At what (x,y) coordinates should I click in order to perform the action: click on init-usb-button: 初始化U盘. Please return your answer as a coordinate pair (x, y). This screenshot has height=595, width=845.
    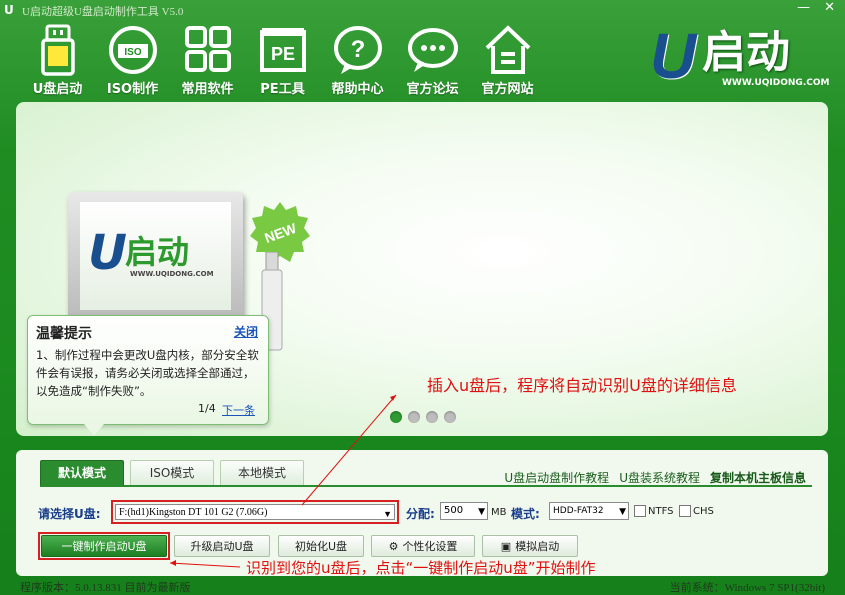
    Looking at the image, I should click on (321, 546).